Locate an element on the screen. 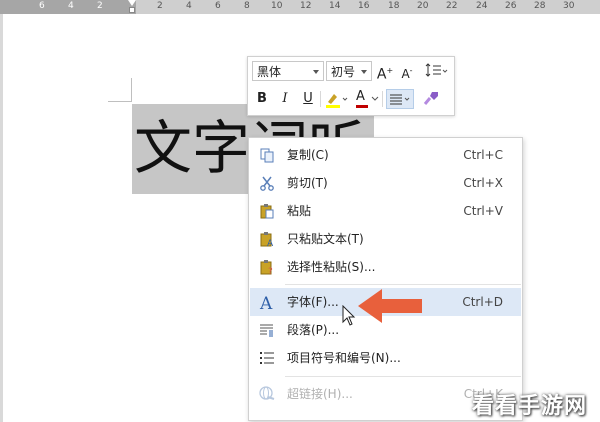 The width and height of the screenshot is (600, 422). site-watermark: 看看手游网 is located at coordinates (530, 406).